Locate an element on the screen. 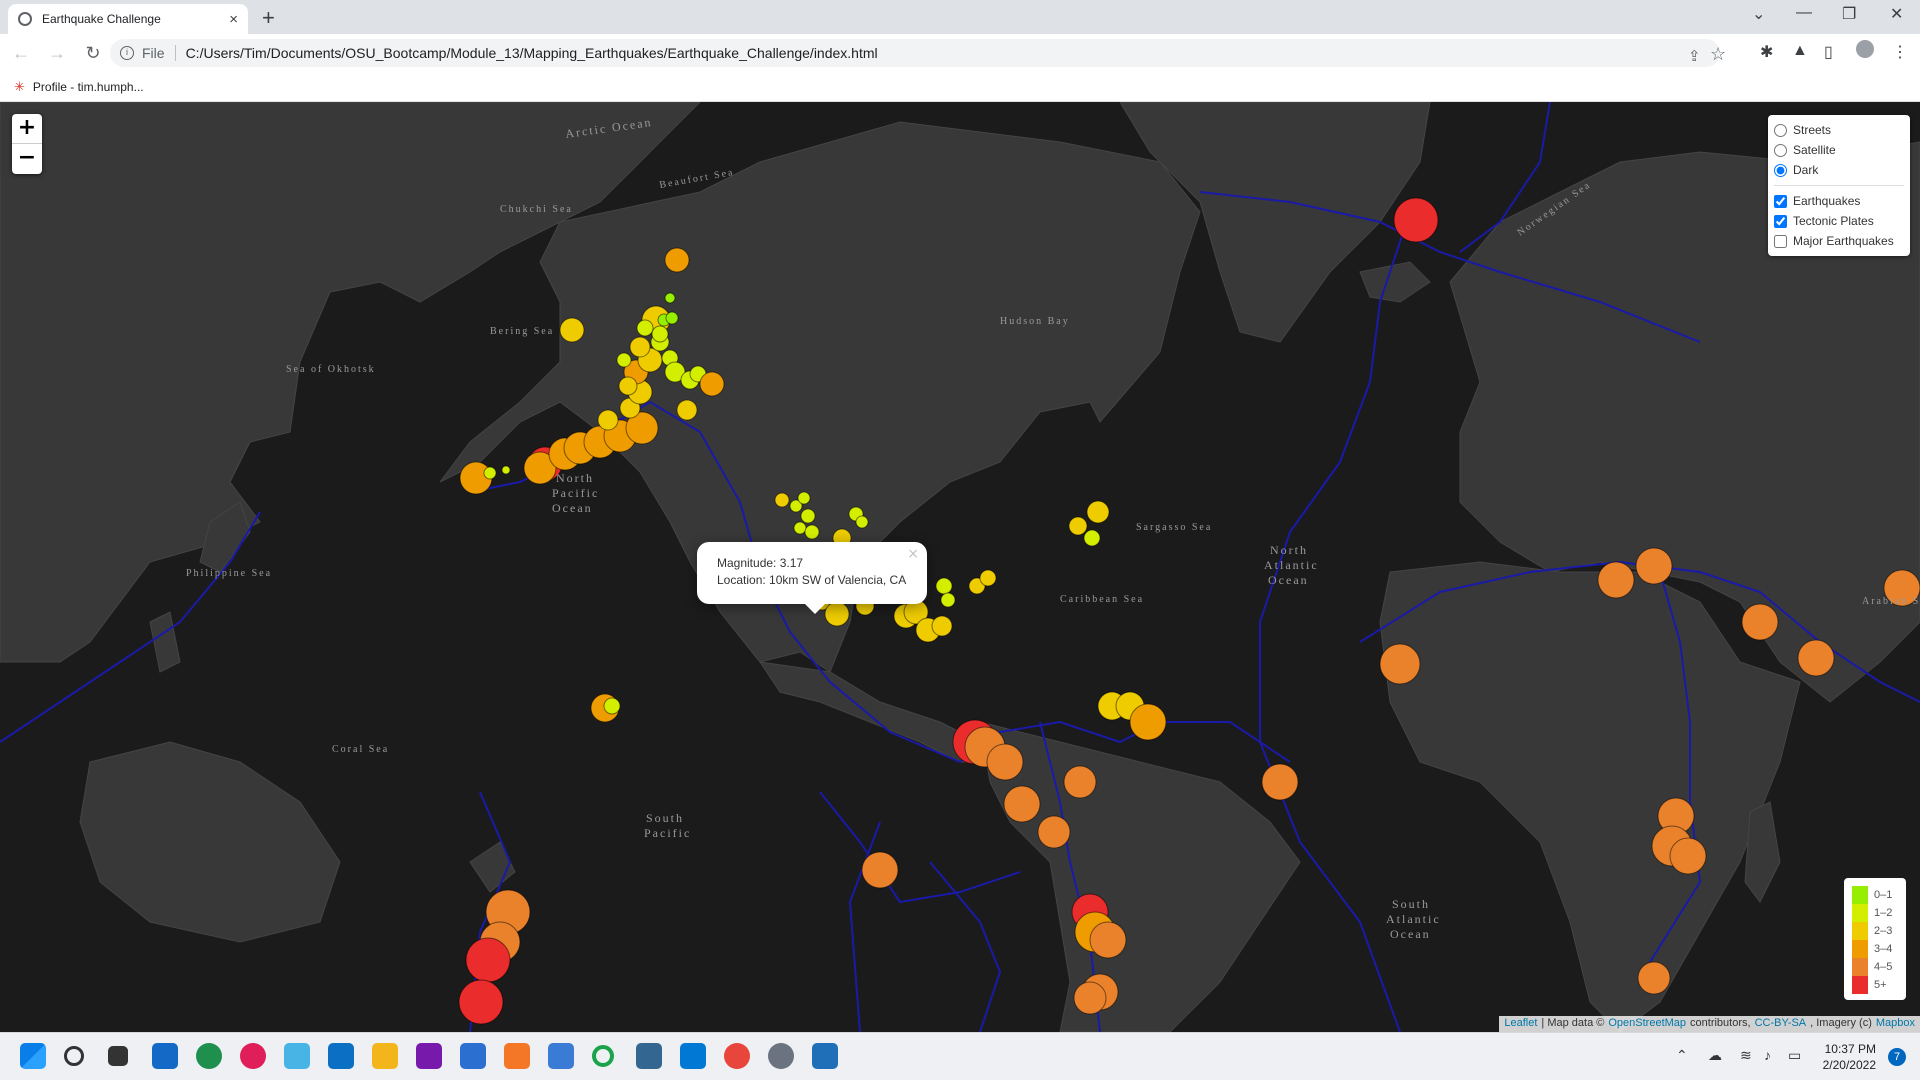 The height and width of the screenshot is (1080, 1920). close-tab-icon: × is located at coordinates (233, 19).